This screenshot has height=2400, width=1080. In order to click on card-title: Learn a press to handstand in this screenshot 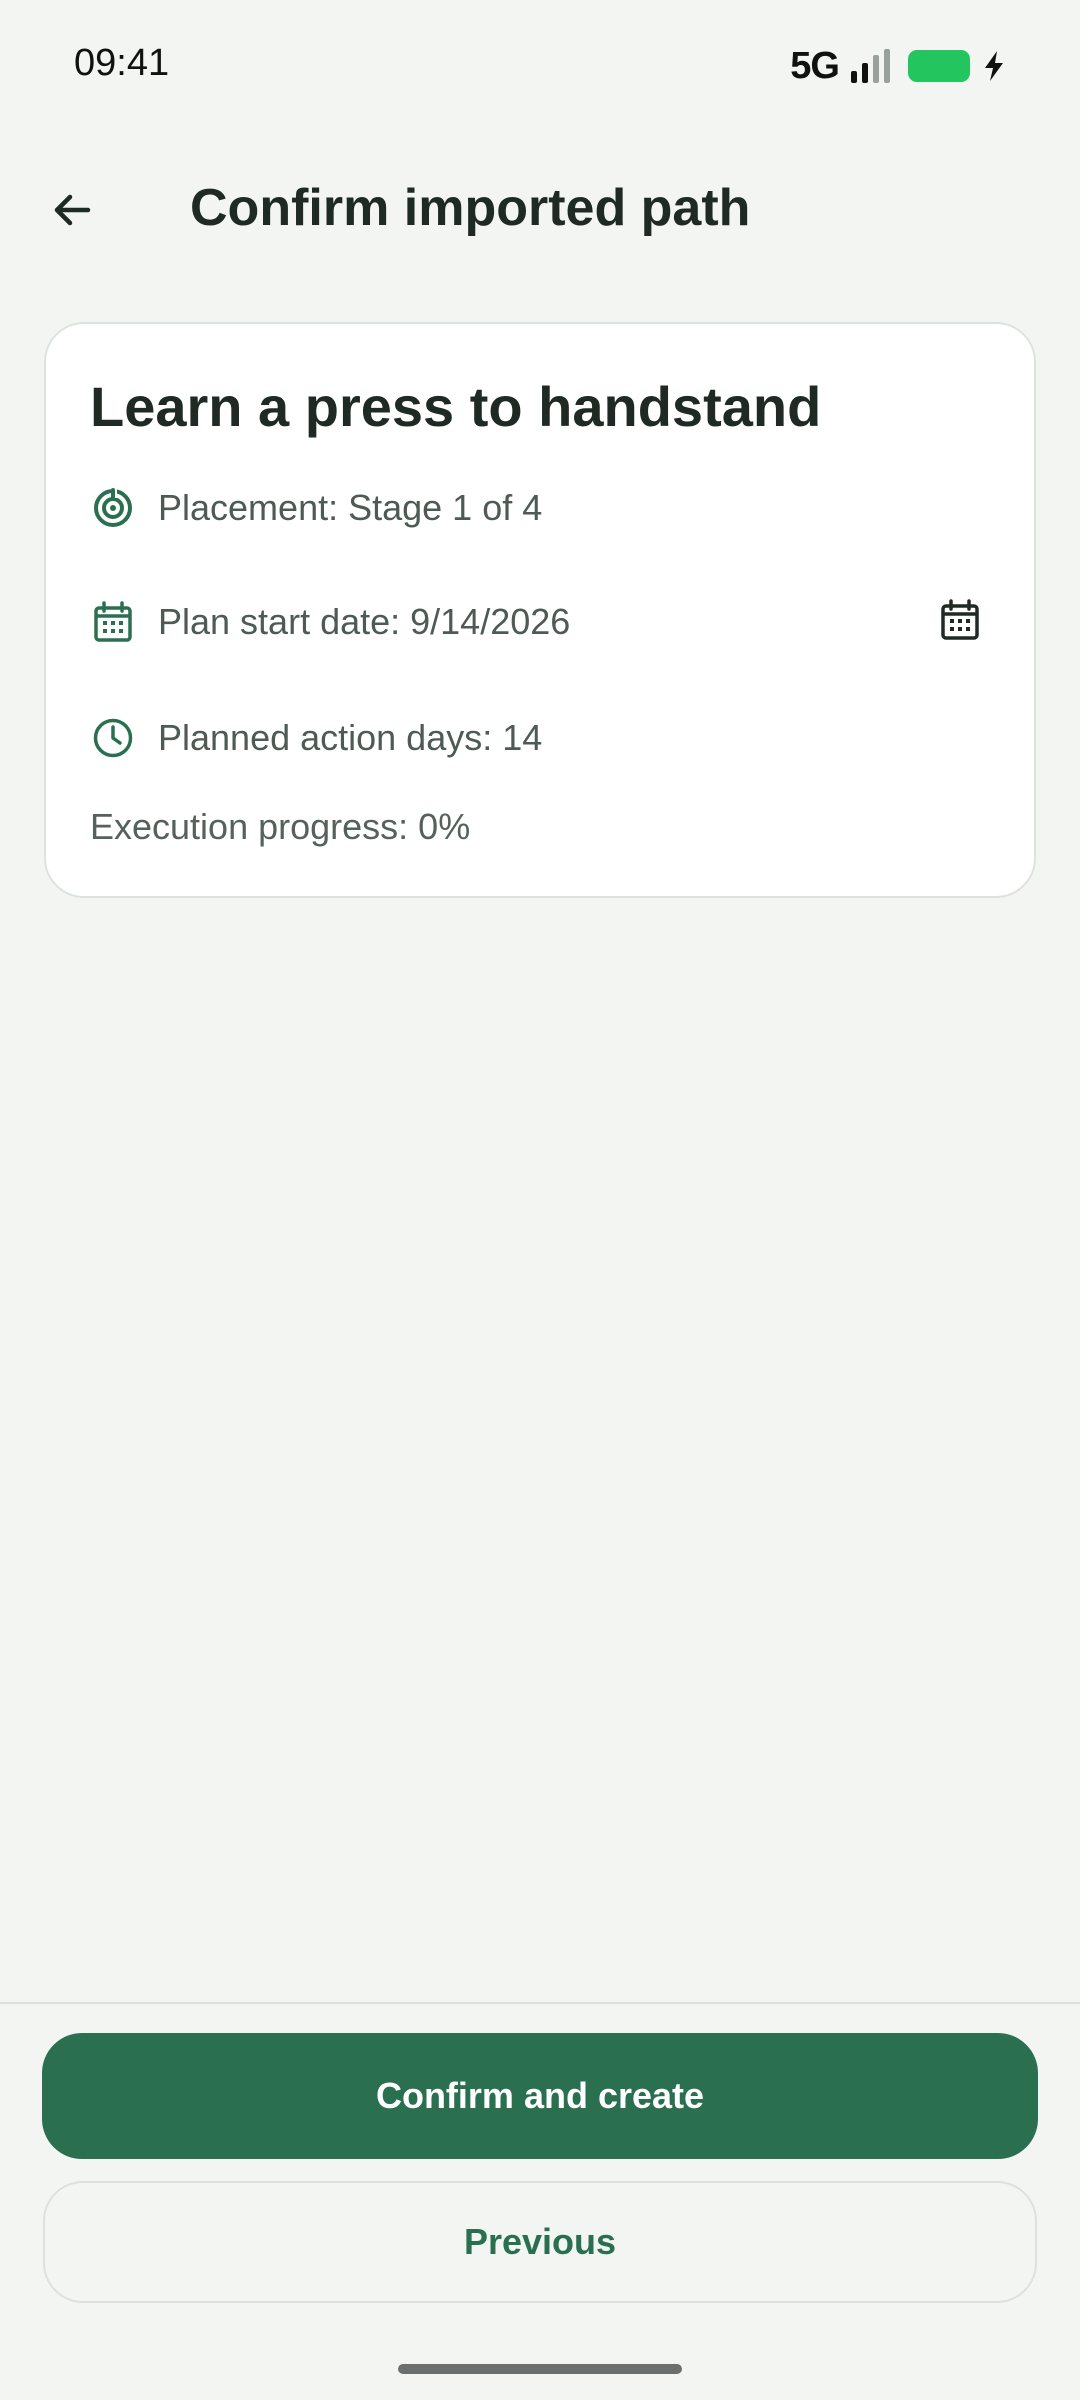, I will do `click(456, 406)`.